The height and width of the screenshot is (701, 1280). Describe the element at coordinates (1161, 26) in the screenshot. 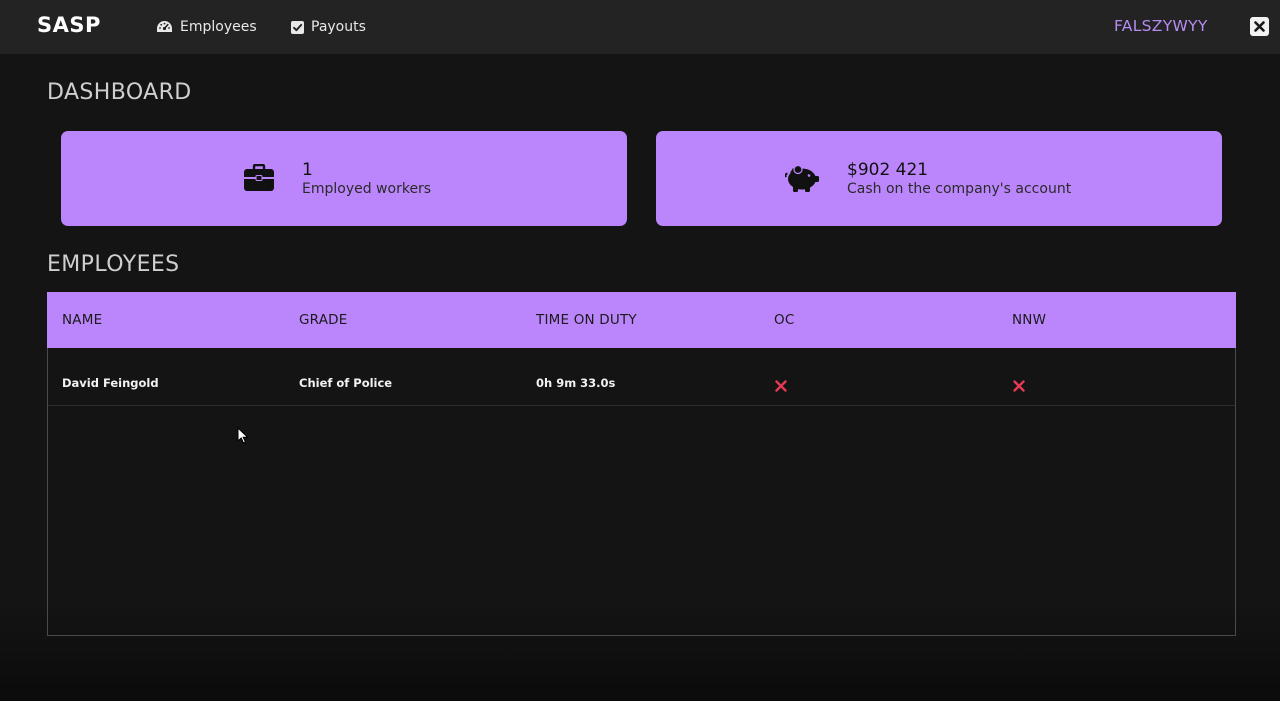

I see `username: FALSZYWYY` at that location.